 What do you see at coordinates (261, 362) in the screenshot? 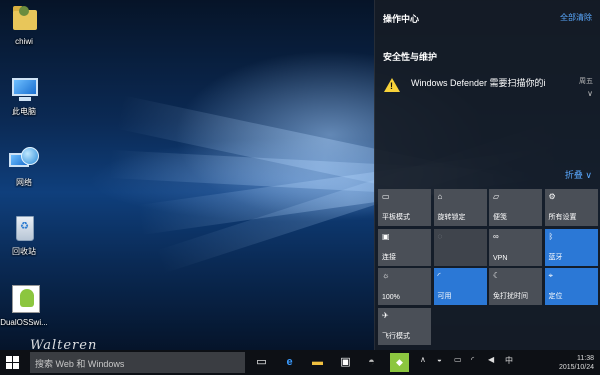
I see `task-view-icon: ▭` at bounding box center [261, 362].